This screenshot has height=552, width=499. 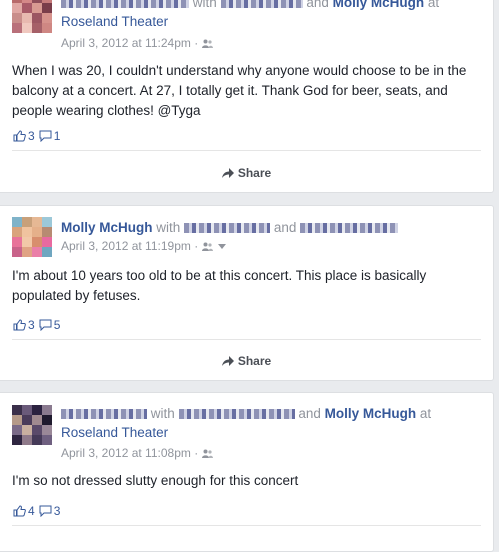 I want to click on post-meta: April 3, 2012 at 11:19pm ·, so click(x=143, y=246).